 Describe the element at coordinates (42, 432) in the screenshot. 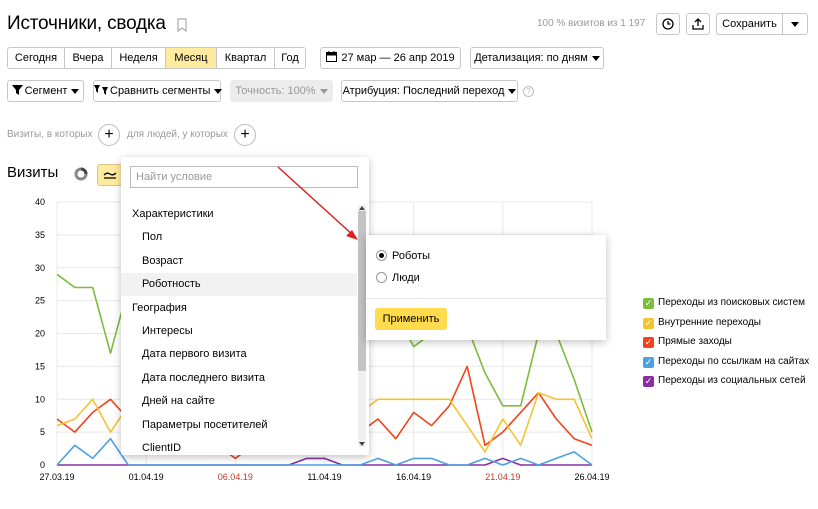

I see `y-tick-label: 5` at that location.